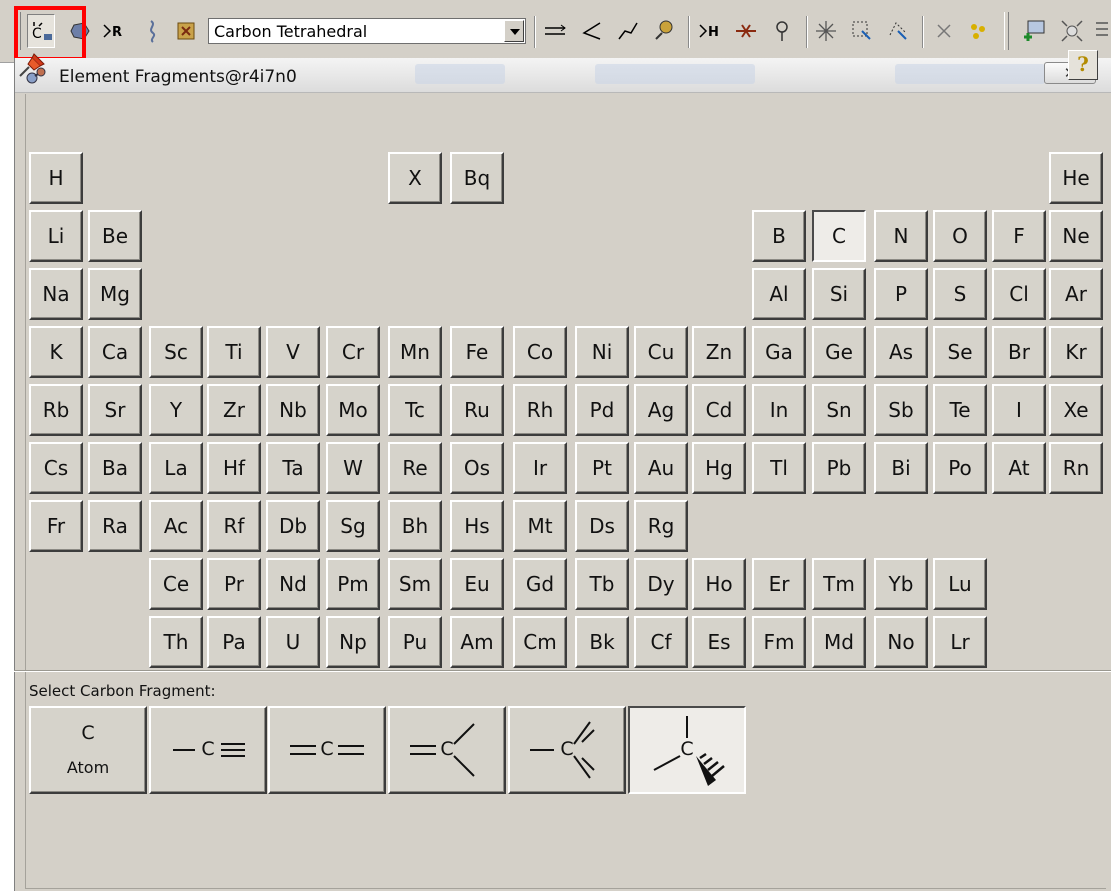 Image resolution: width=1111 pixels, height=891 pixels. I want to click on element-button-co: Co, so click(540, 352).